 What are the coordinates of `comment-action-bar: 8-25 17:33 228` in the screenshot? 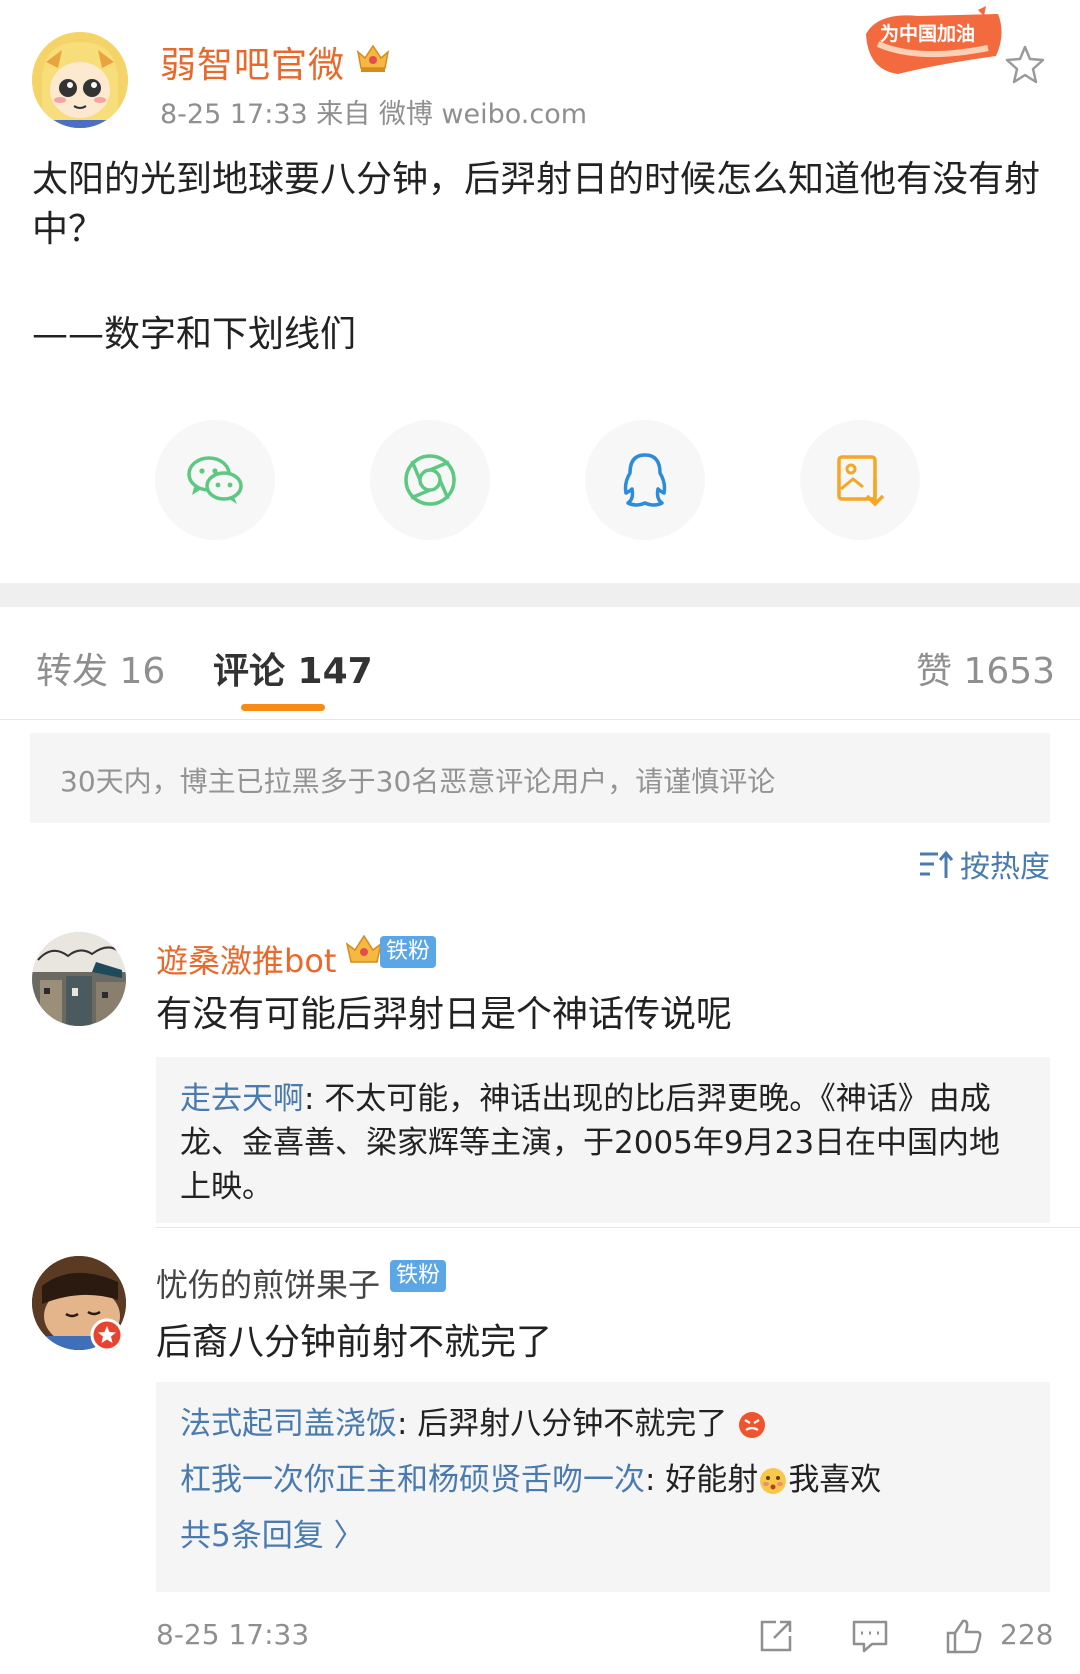 It's located at (605, 1637).